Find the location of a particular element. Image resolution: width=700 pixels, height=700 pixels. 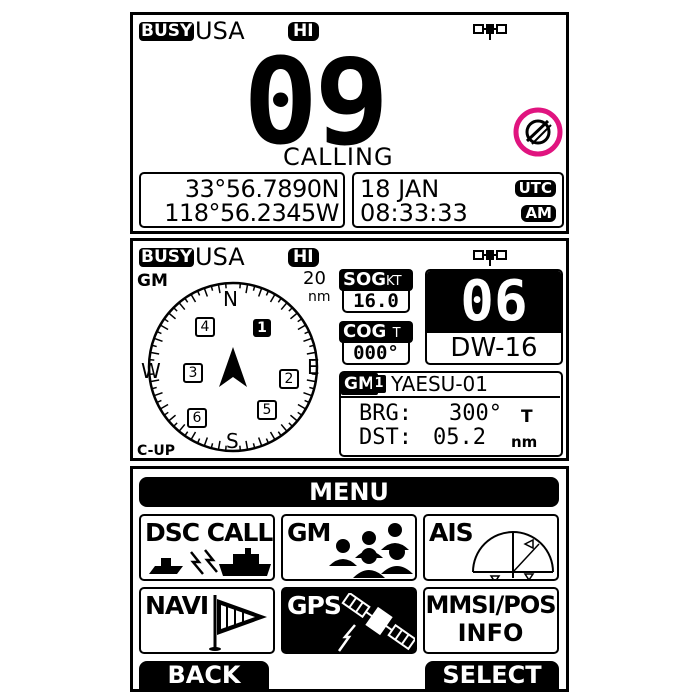

compass-east: E is located at coordinates (313, 367).